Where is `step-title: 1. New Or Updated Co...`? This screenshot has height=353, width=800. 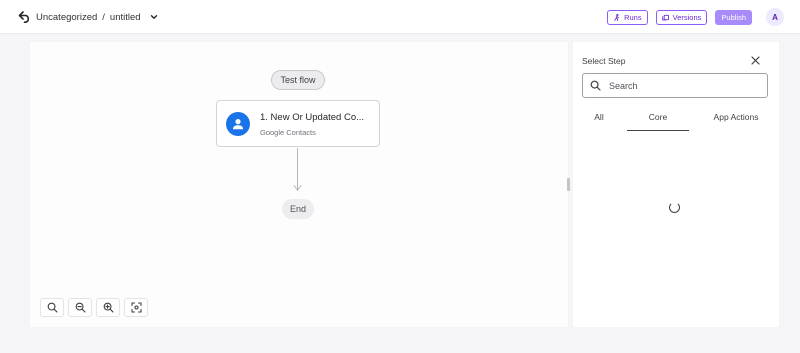
step-title: 1. New Or Updated Co... is located at coordinates (312, 117).